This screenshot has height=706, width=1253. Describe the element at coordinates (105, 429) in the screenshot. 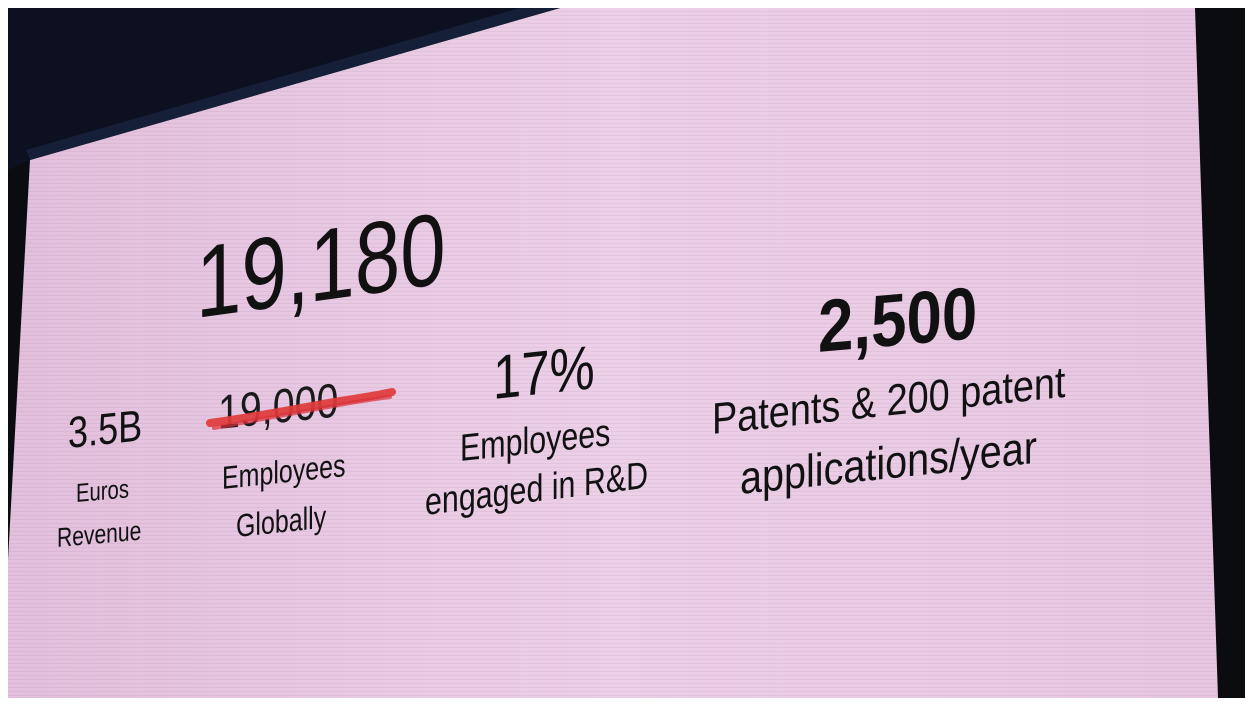

I see `revenue-value: 3.5B` at that location.